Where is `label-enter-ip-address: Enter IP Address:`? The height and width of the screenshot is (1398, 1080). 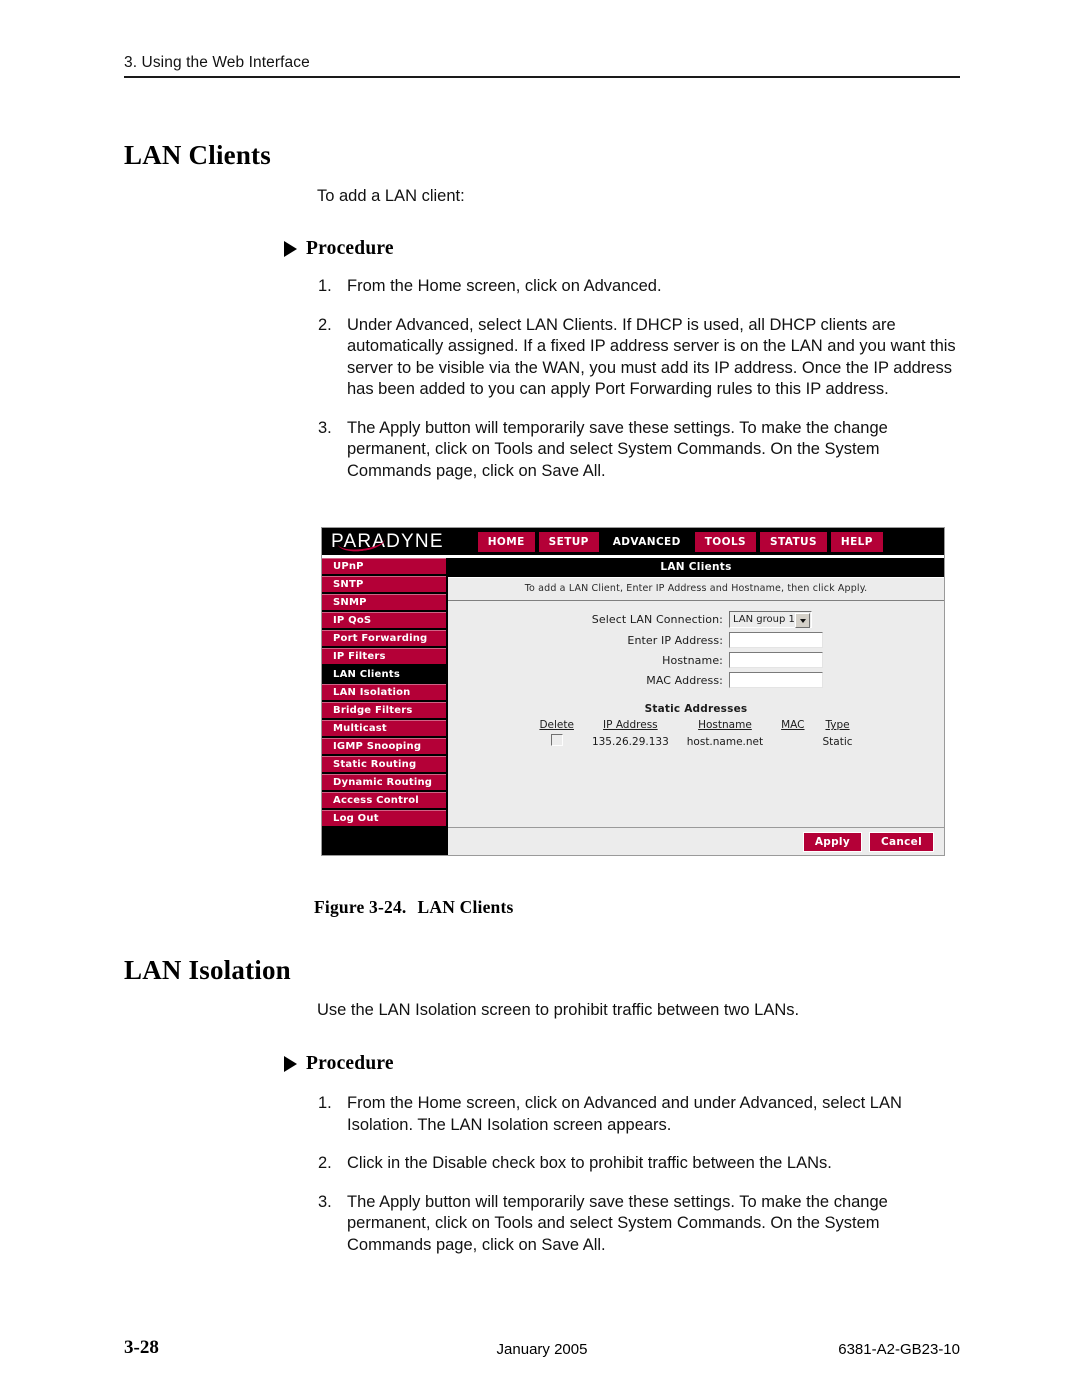
label-enter-ip-address: Enter IP Address: is located at coordinates (675, 640).